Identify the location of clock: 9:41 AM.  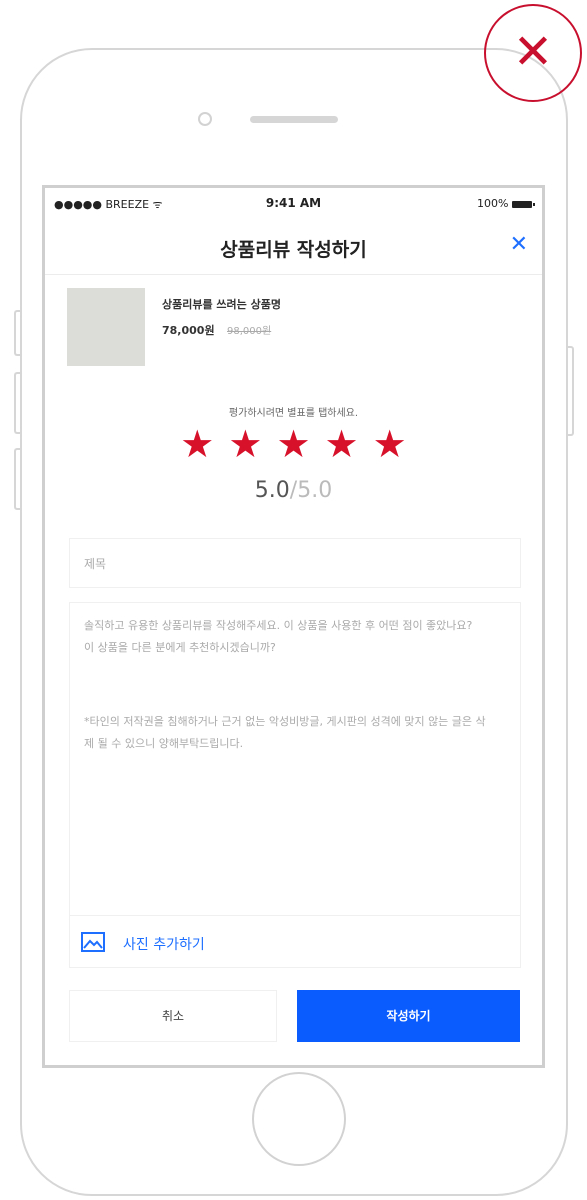
(293, 203).